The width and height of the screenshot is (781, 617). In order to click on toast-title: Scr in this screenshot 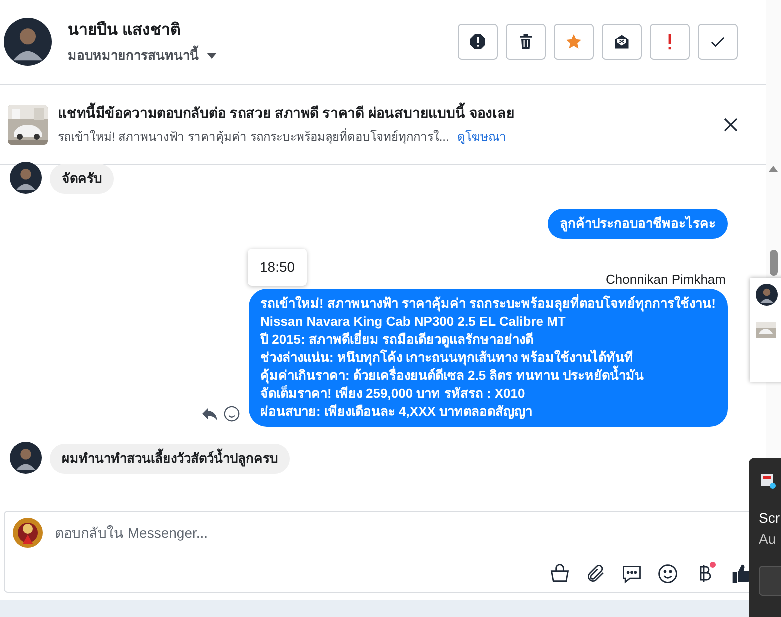, I will do `click(770, 518)`.